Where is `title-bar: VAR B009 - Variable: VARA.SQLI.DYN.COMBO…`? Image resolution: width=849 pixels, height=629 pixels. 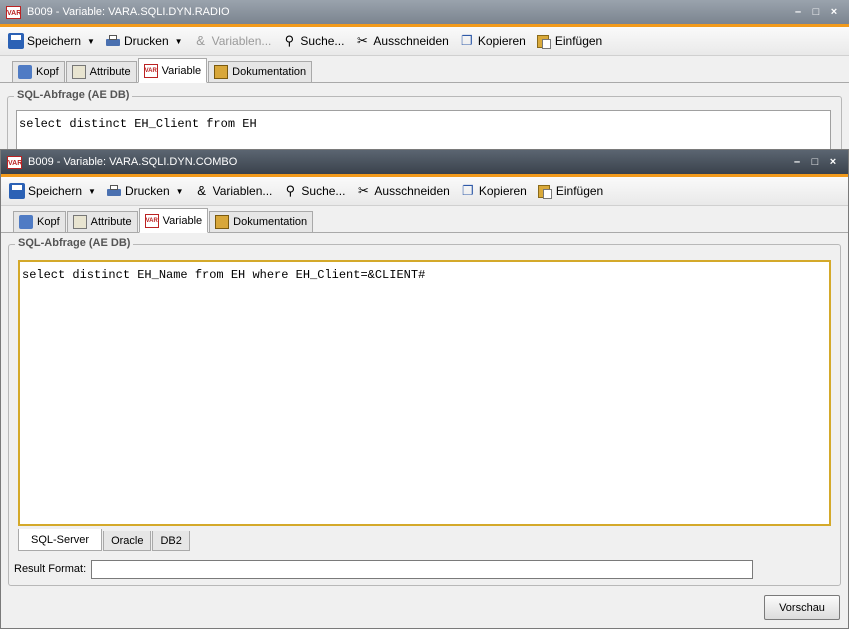 title-bar: VAR B009 - Variable: VARA.SQLI.DYN.COMBO… is located at coordinates (424, 163).